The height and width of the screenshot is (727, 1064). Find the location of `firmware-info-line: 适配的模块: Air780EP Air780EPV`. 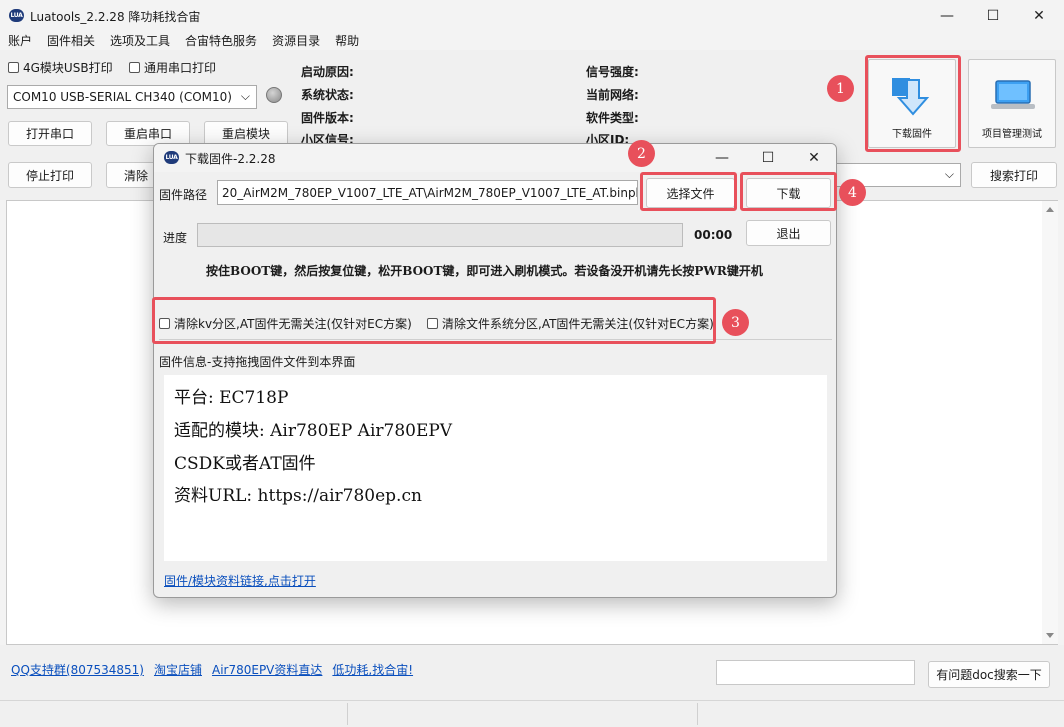

firmware-info-line: 适配的模块: Air780EP Air780EPV is located at coordinates (313, 431).